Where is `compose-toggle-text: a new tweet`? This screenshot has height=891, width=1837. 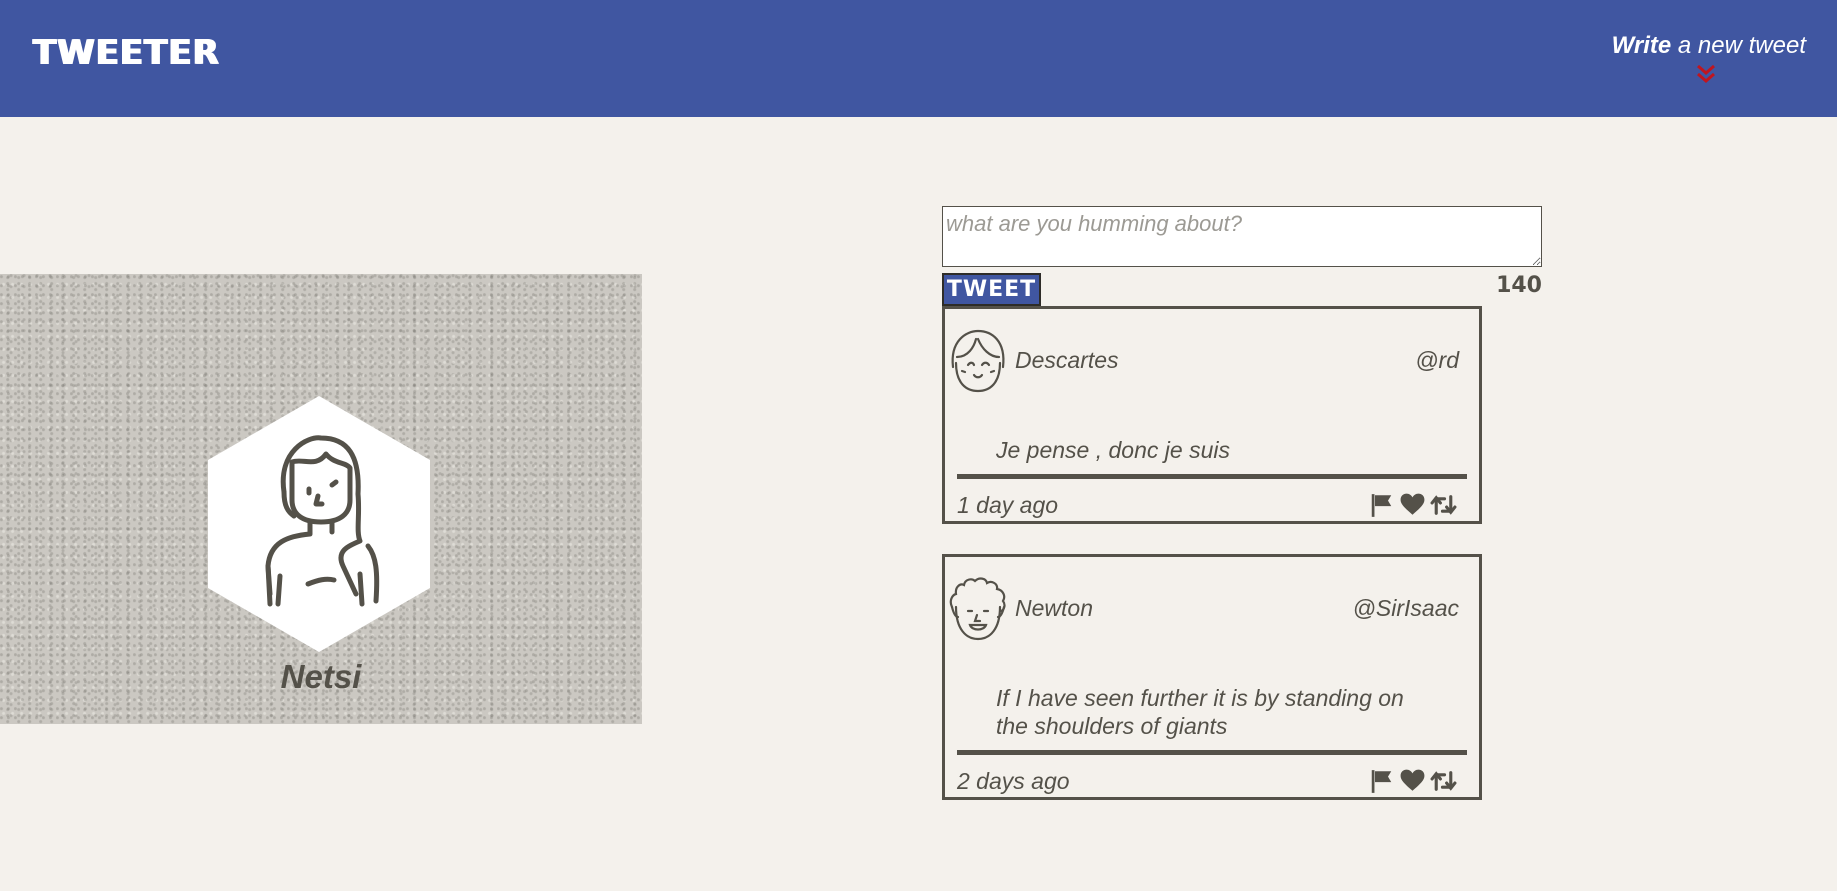 compose-toggle-text: a new tweet is located at coordinates (1738, 45).